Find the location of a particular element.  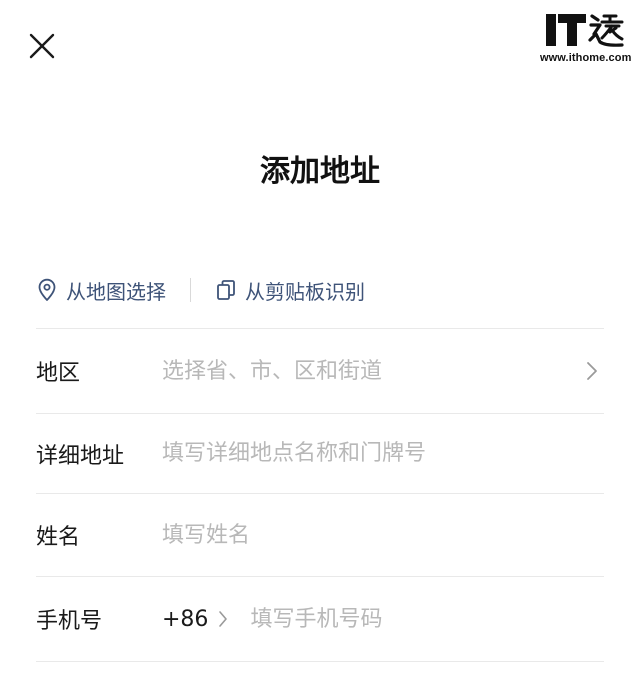

phone-row: 手机号 +86 is located at coordinates (320, 619).